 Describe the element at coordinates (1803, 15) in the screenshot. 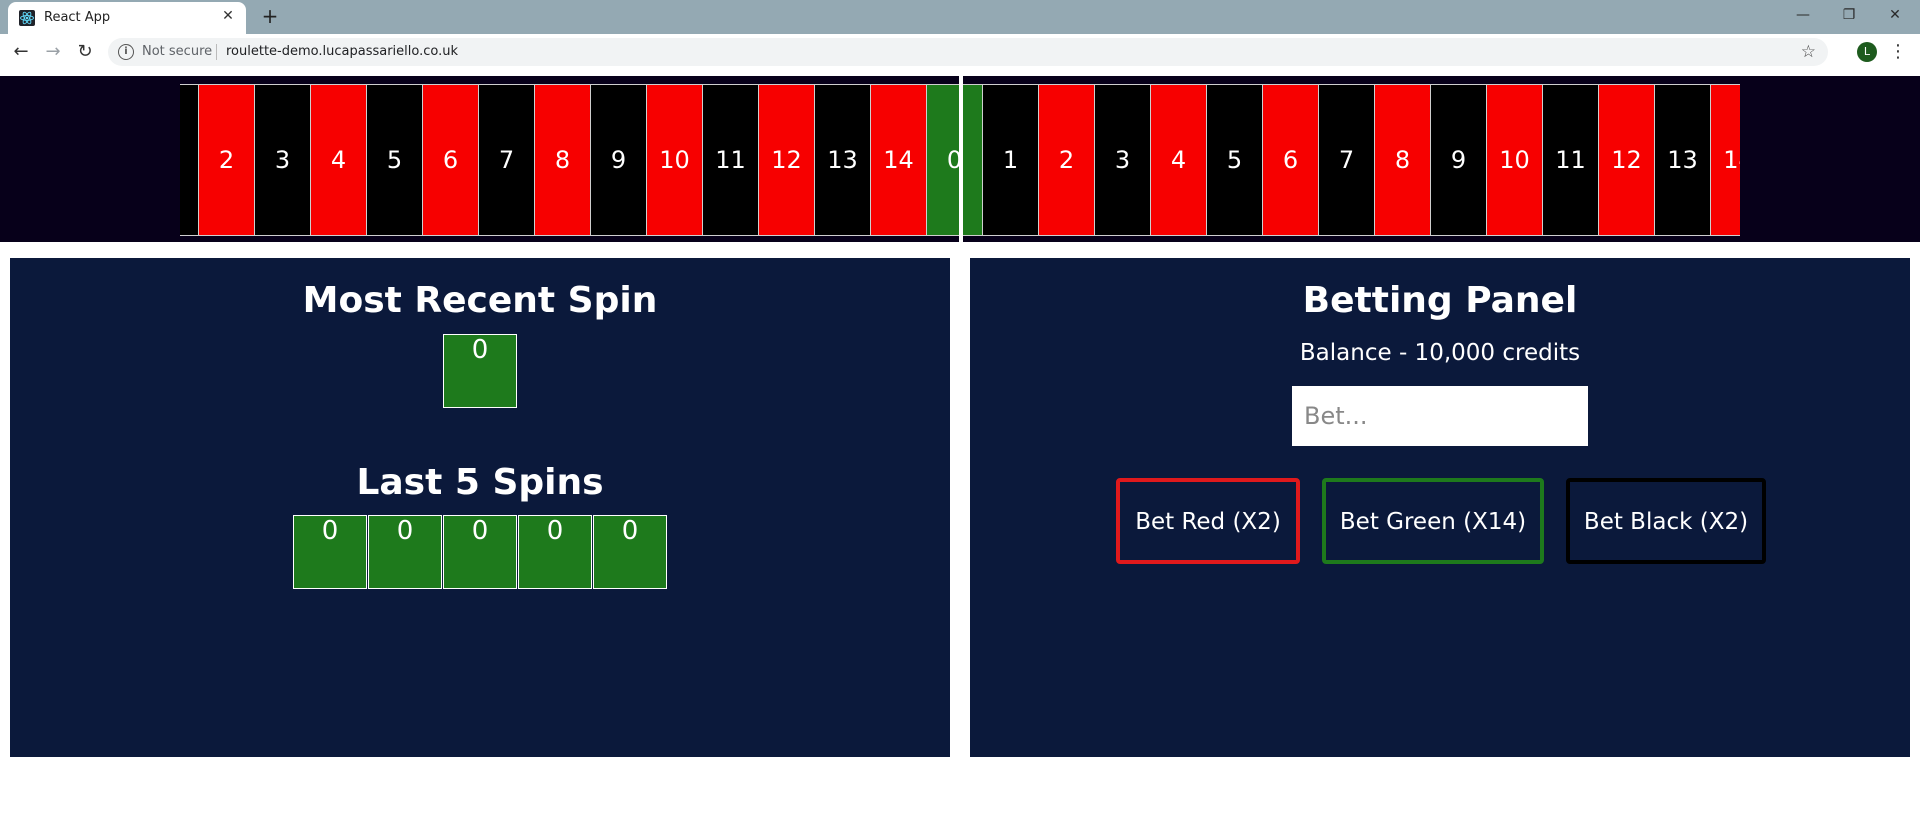

I see `minimize-window-icon: —` at that location.